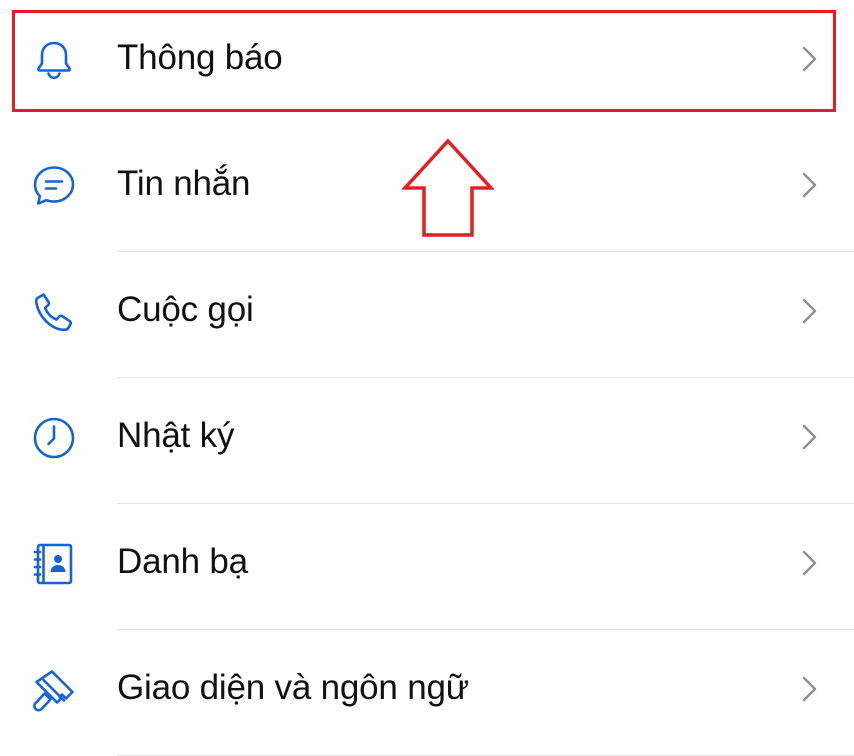 This screenshot has width=854, height=756. What do you see at coordinates (184, 183) in the screenshot?
I see `settings-item-label: Tin nhắn` at bounding box center [184, 183].